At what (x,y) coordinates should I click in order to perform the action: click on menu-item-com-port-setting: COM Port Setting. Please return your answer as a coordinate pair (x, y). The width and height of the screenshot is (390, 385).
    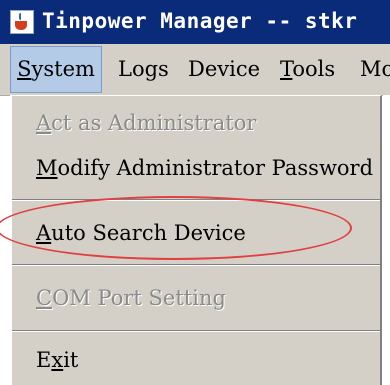
    Looking at the image, I should click on (131, 298).